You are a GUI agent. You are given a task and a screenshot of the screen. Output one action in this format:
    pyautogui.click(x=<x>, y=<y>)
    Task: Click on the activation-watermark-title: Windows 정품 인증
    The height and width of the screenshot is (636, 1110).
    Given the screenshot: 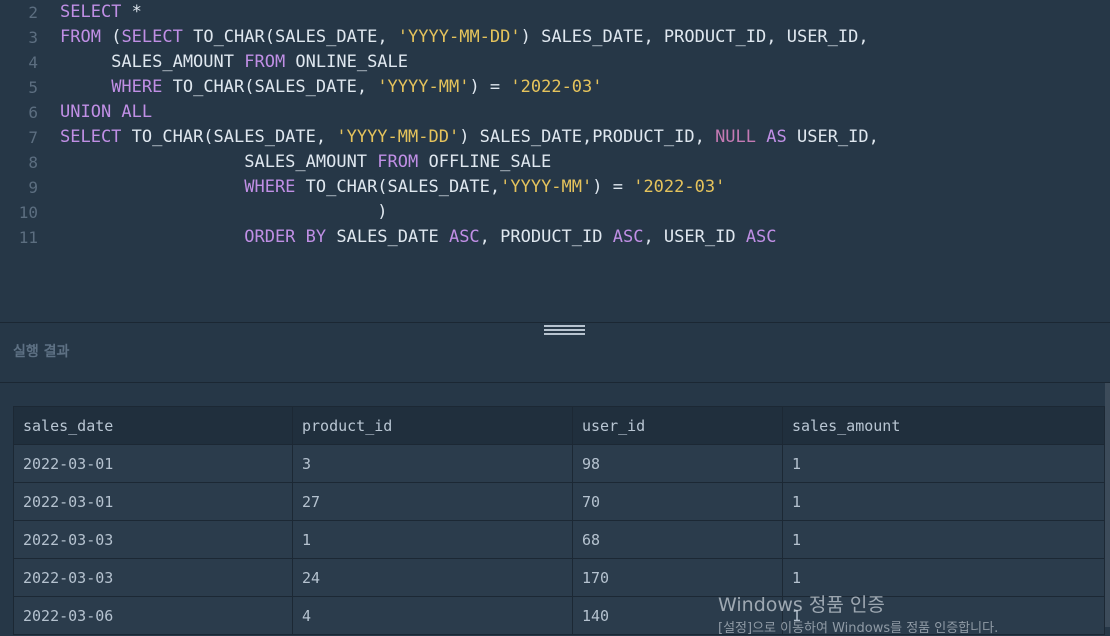 What is the action you would take?
    pyautogui.click(x=801, y=605)
    